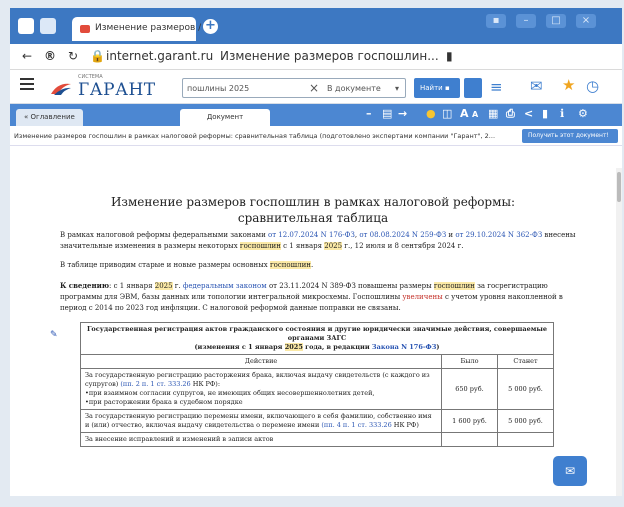  Describe the element at coordinates (536, 86) in the screenshot. I see `chat-icon: ✉` at that location.